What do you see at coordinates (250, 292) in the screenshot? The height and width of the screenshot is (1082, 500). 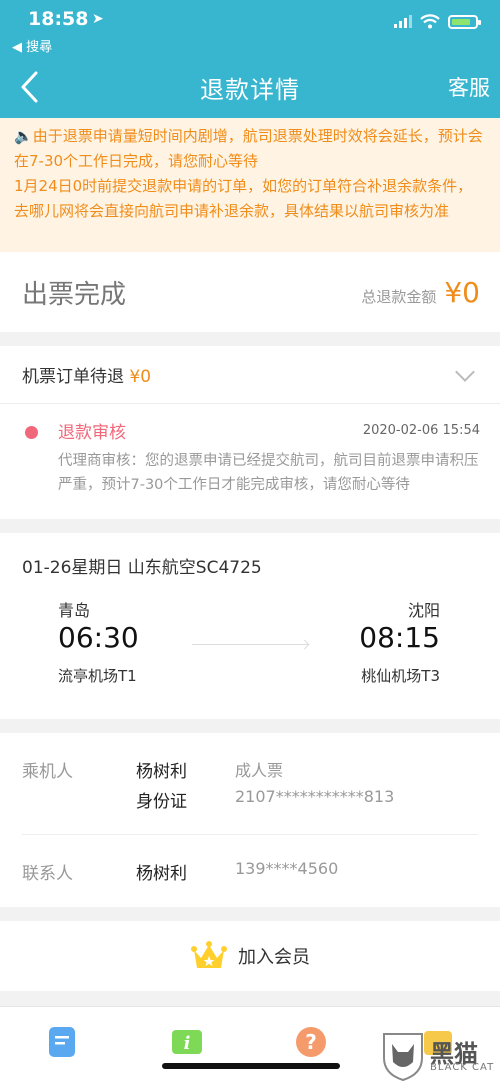 I see `refund-summary-card: 出票完成 总退款金额 ¥0` at bounding box center [250, 292].